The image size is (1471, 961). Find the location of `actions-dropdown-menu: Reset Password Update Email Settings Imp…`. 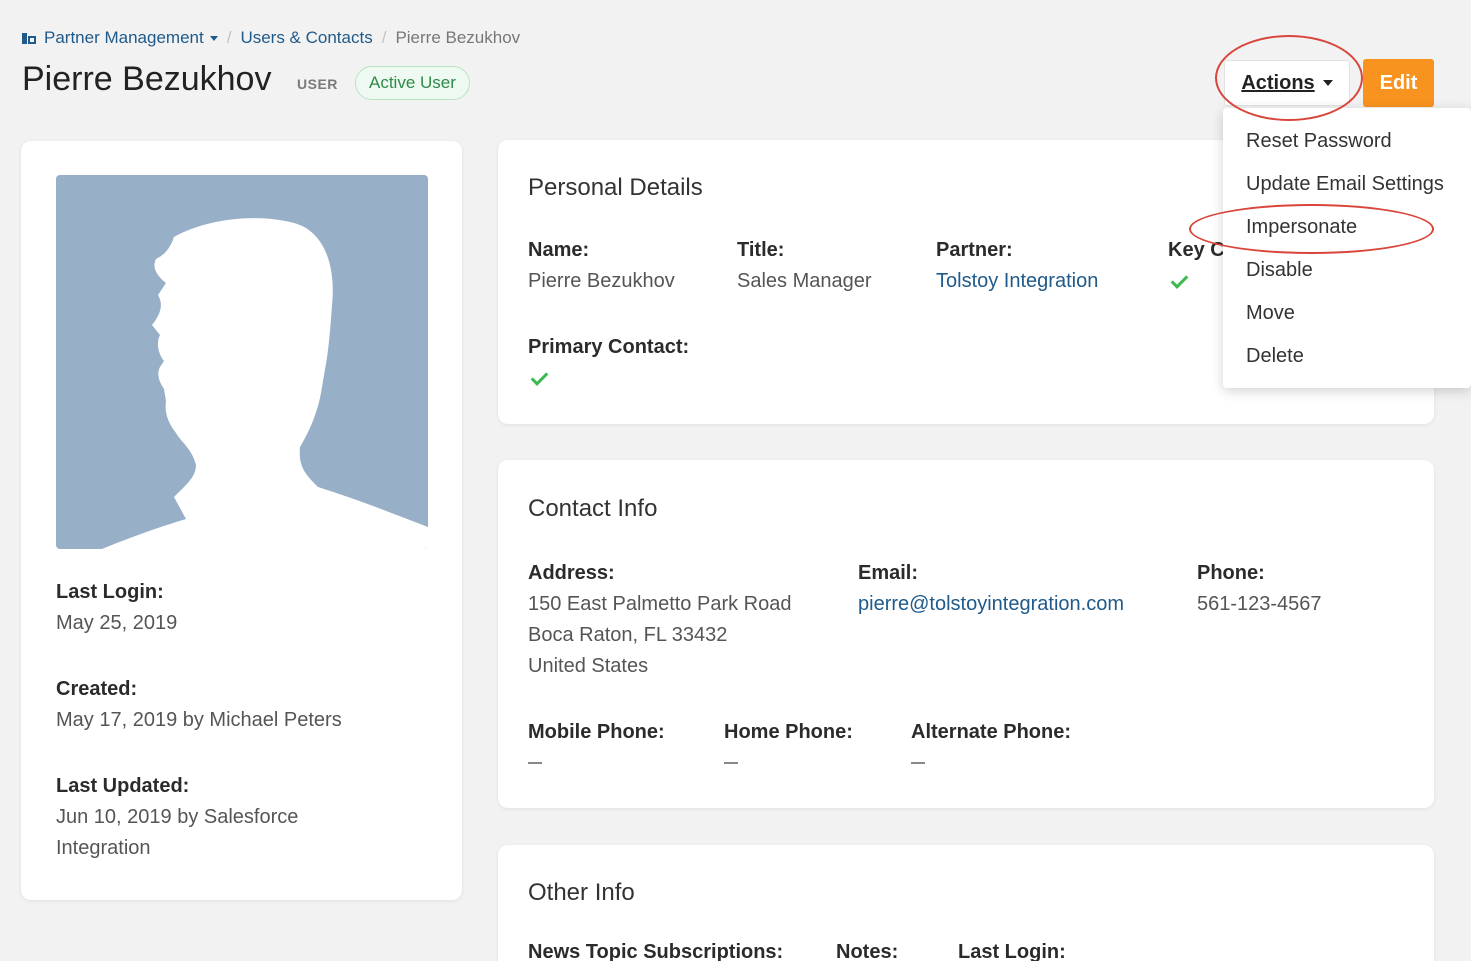

actions-dropdown-menu: Reset Password Update Email Settings Imp… is located at coordinates (1347, 248).